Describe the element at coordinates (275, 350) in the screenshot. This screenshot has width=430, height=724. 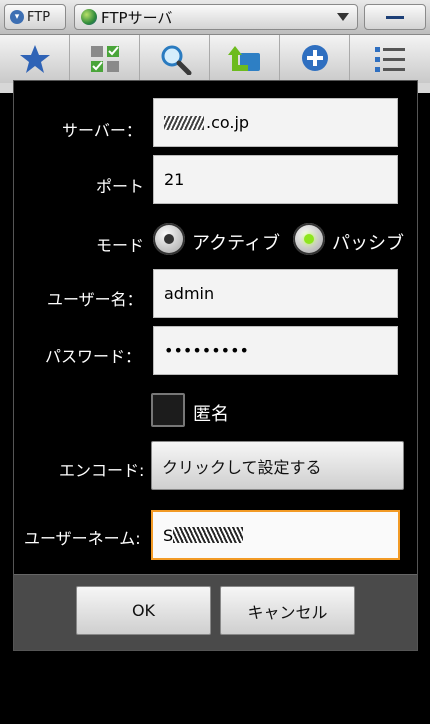
I see `password-field: •••••••••` at that location.